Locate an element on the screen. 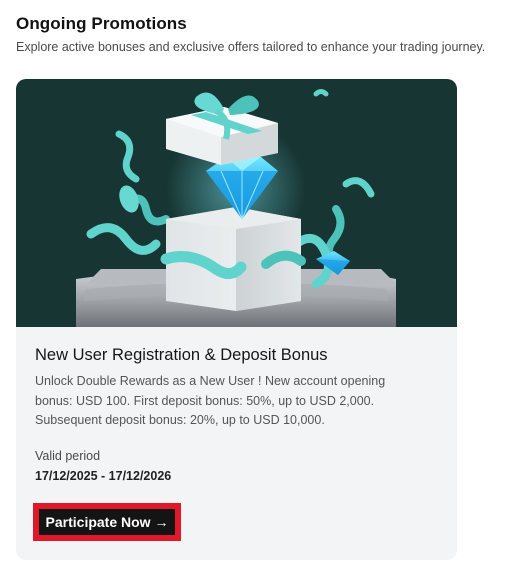 This screenshot has width=527, height=568. promotion-title: New User Registration & Deposit Bonus is located at coordinates (181, 355).